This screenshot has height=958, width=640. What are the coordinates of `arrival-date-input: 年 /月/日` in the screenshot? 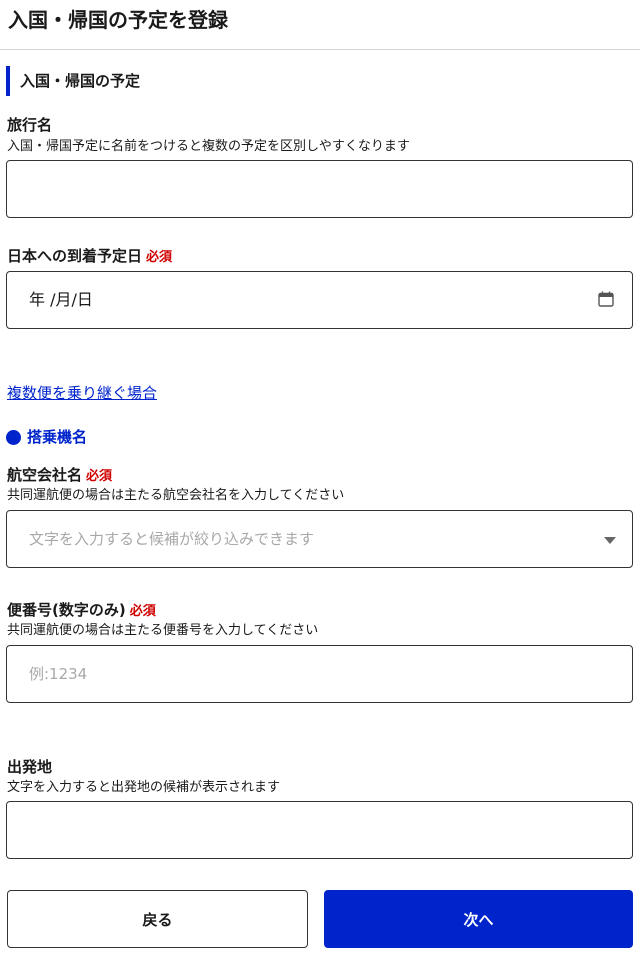 It's located at (319, 300).